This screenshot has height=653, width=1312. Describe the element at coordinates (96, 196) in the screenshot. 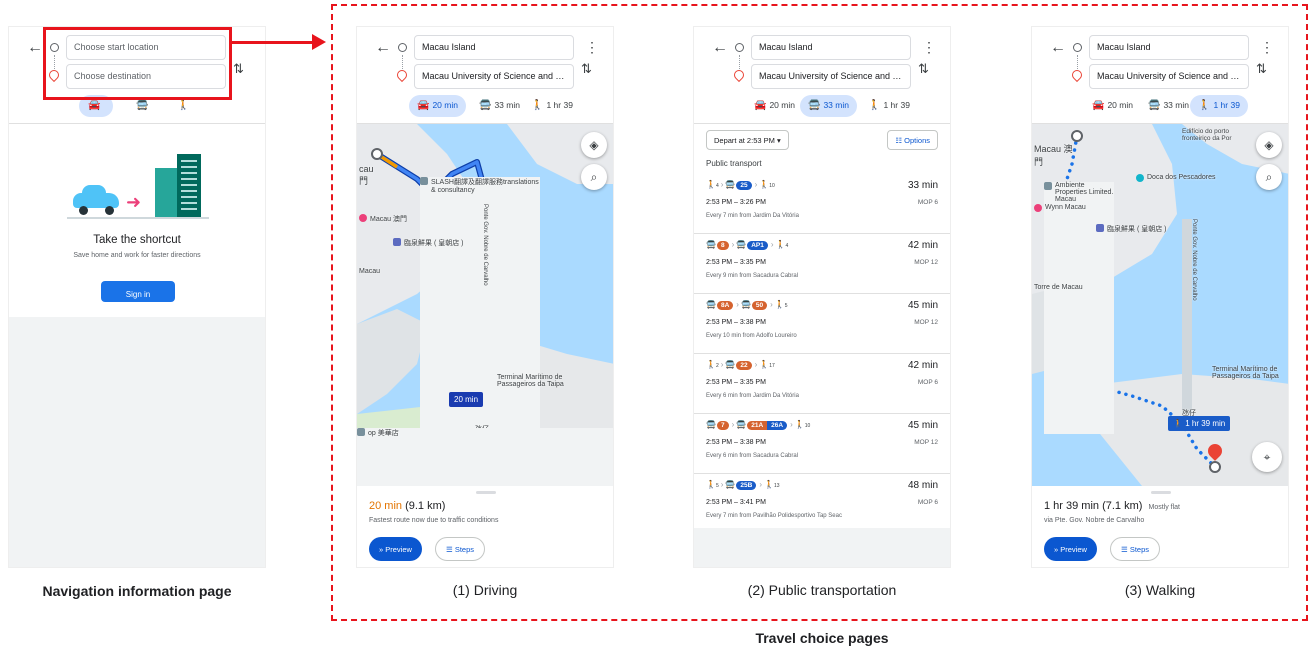

I see `car-illustration` at that location.